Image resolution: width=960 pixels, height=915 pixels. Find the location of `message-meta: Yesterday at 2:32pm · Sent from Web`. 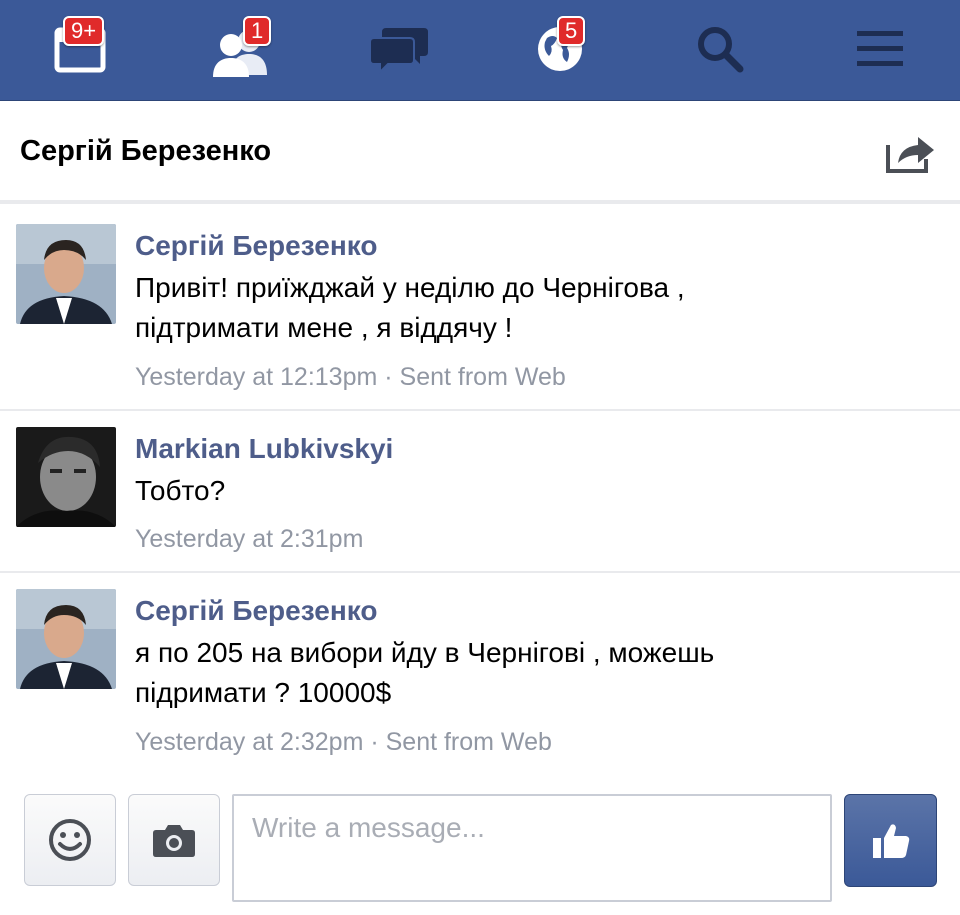

message-meta: Yesterday at 2:32pm · Sent from Web is located at coordinates (343, 742).